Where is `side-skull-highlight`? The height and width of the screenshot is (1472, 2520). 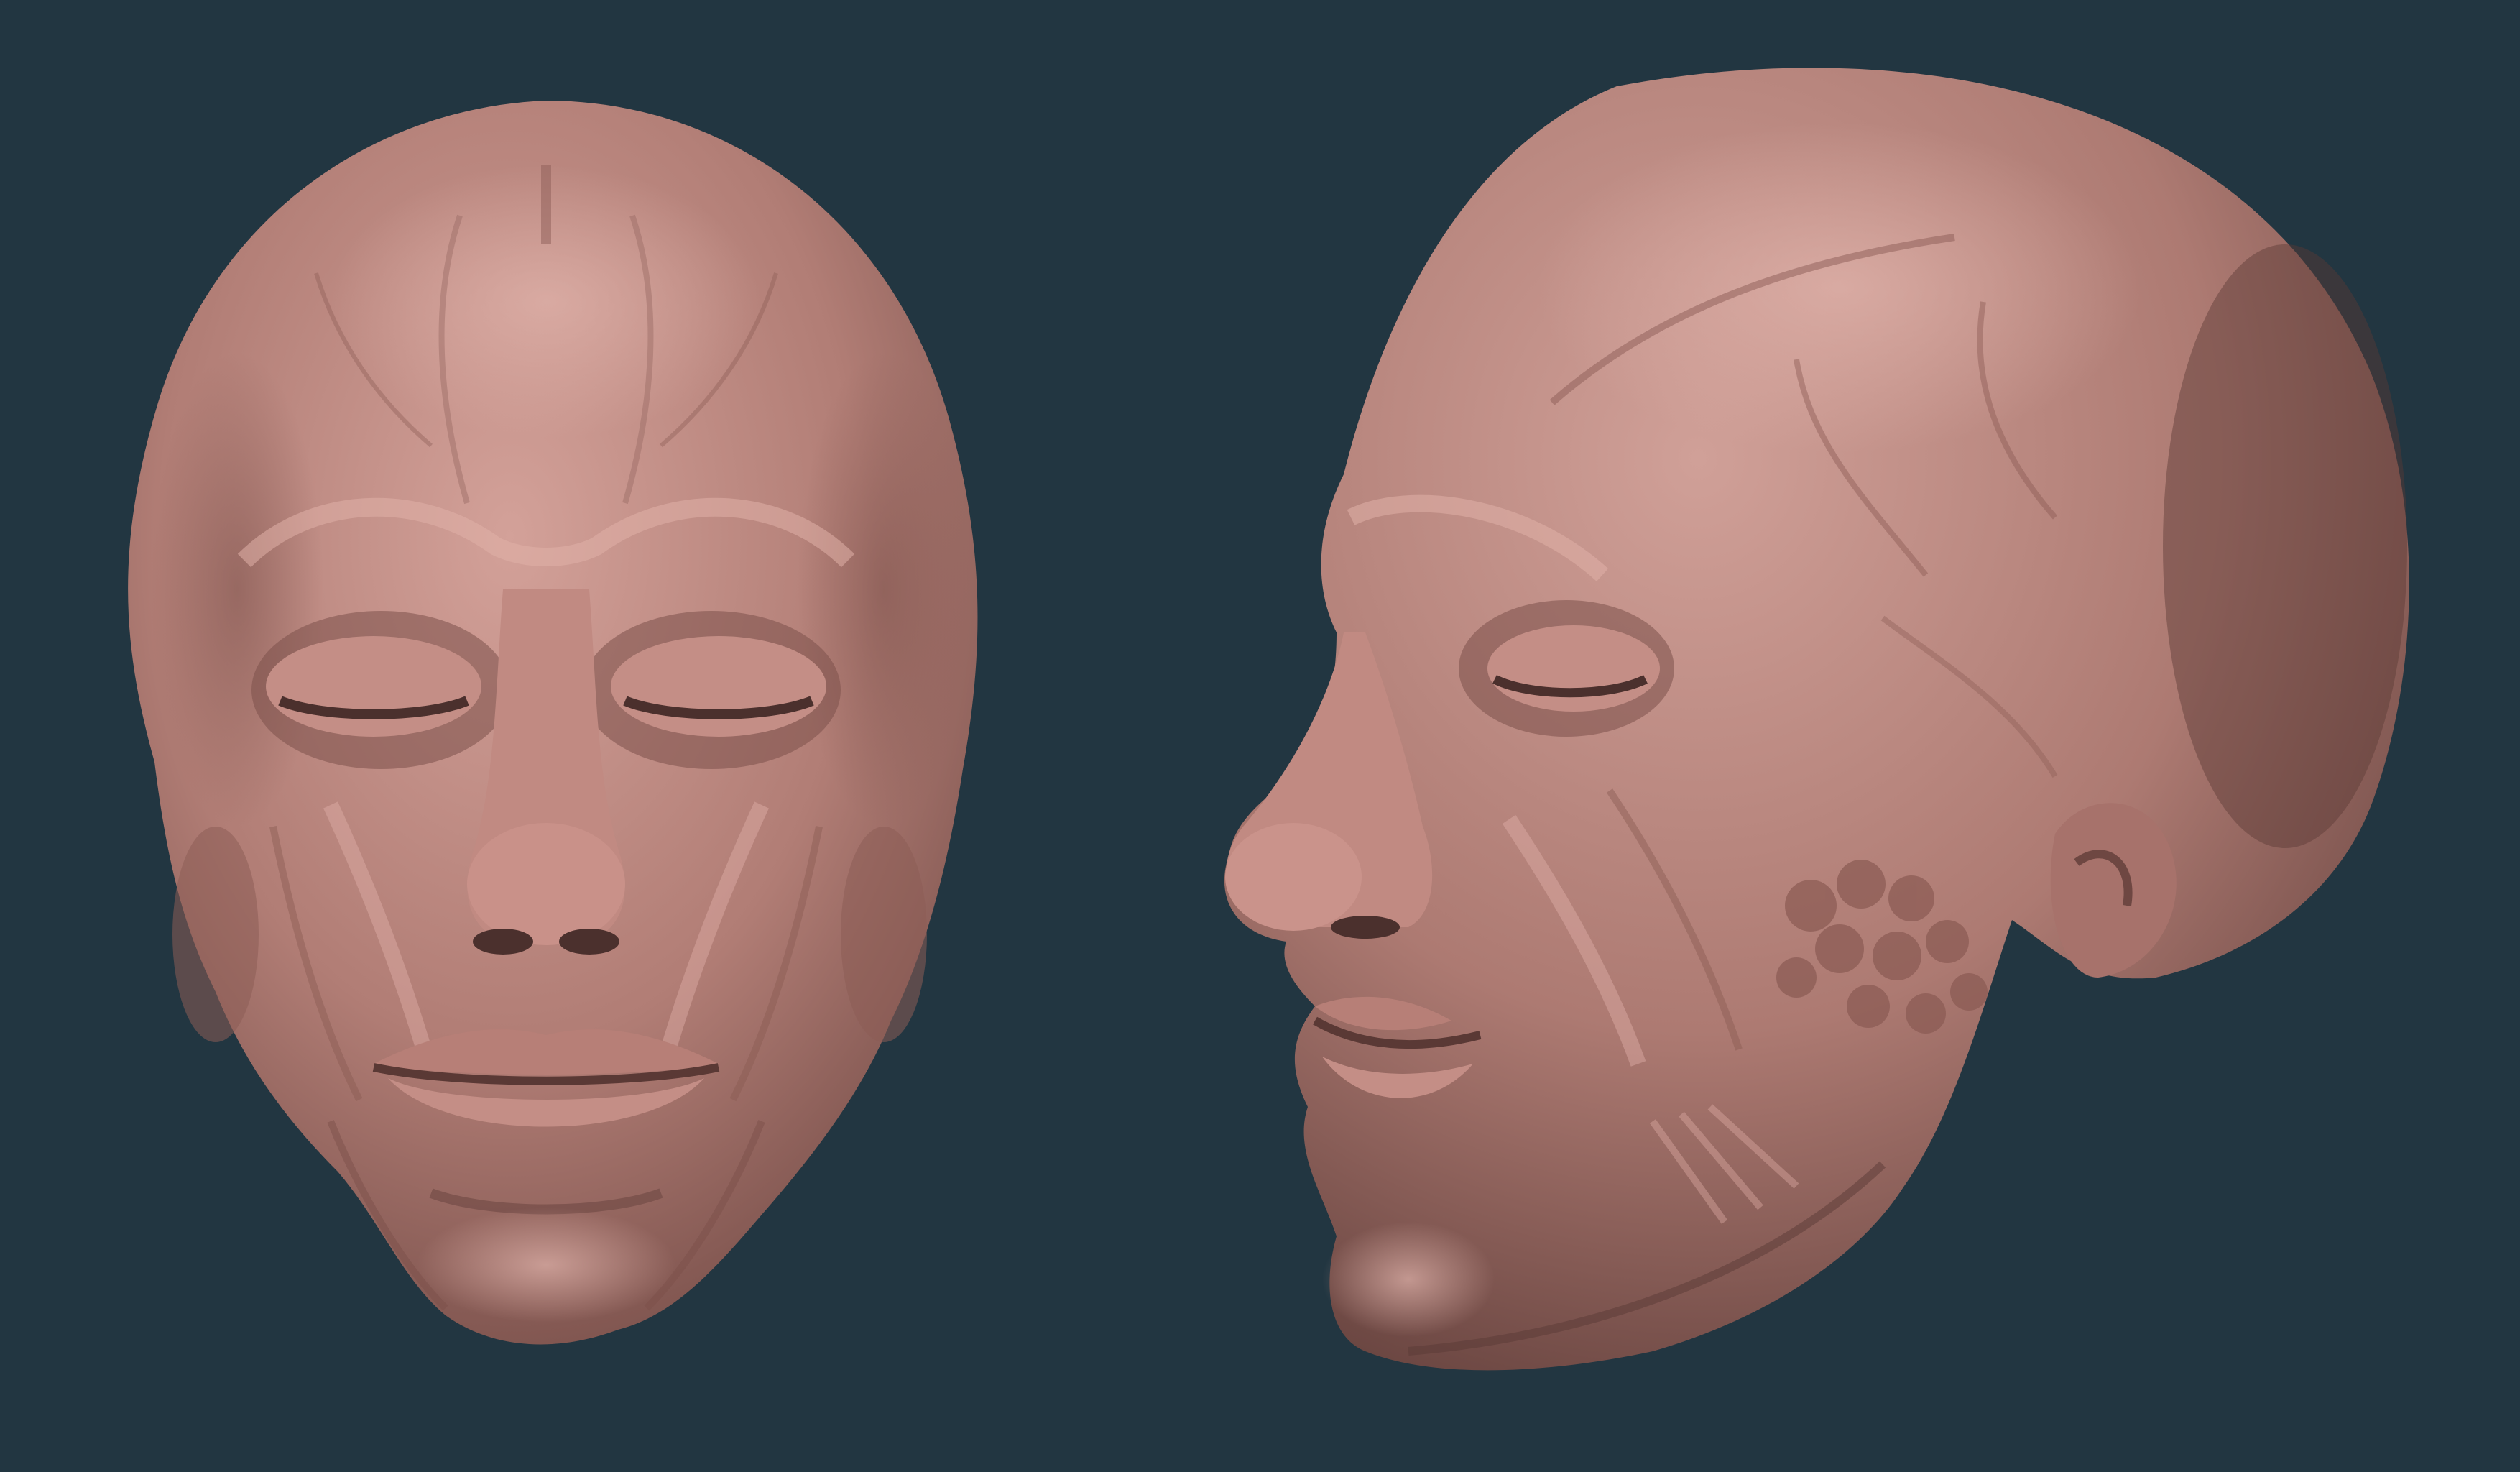 side-skull-highlight is located at coordinates (1839, 287).